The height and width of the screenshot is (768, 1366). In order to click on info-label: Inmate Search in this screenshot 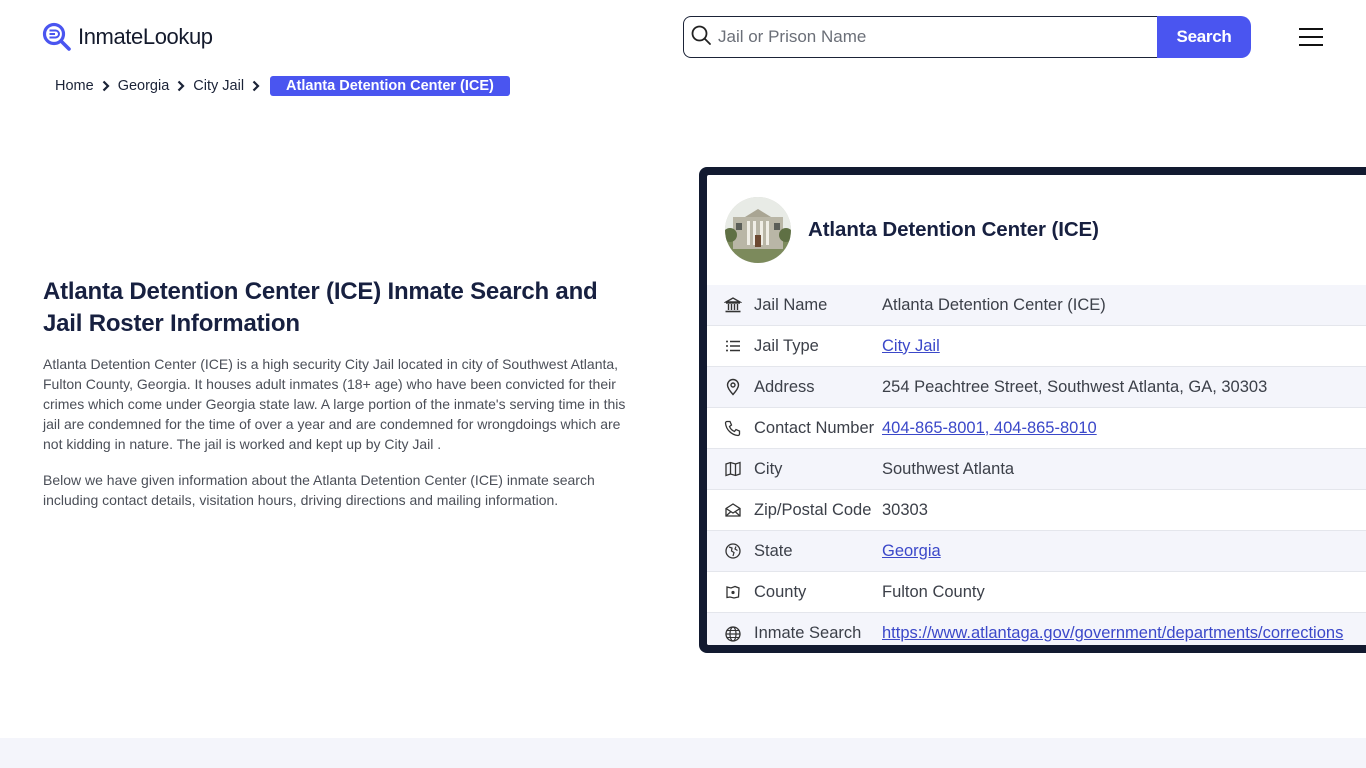, I will do `click(808, 633)`.